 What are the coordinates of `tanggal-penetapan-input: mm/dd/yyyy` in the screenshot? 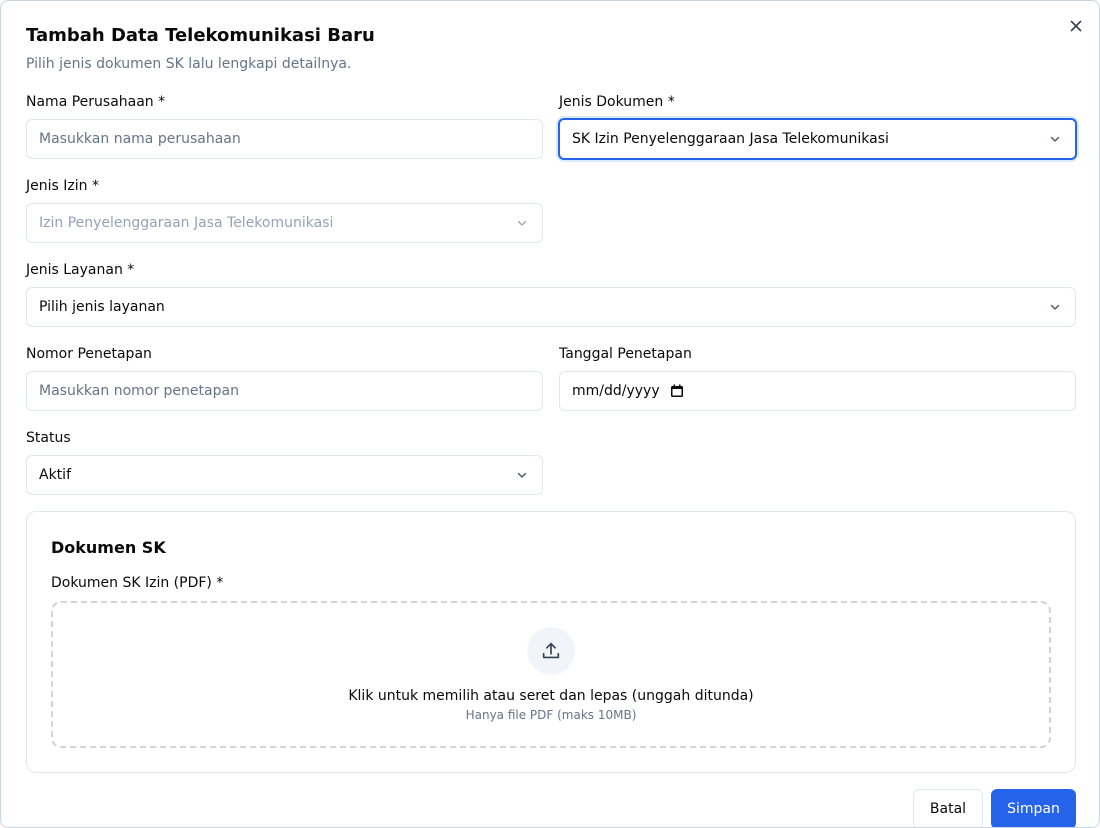 It's located at (817, 391).